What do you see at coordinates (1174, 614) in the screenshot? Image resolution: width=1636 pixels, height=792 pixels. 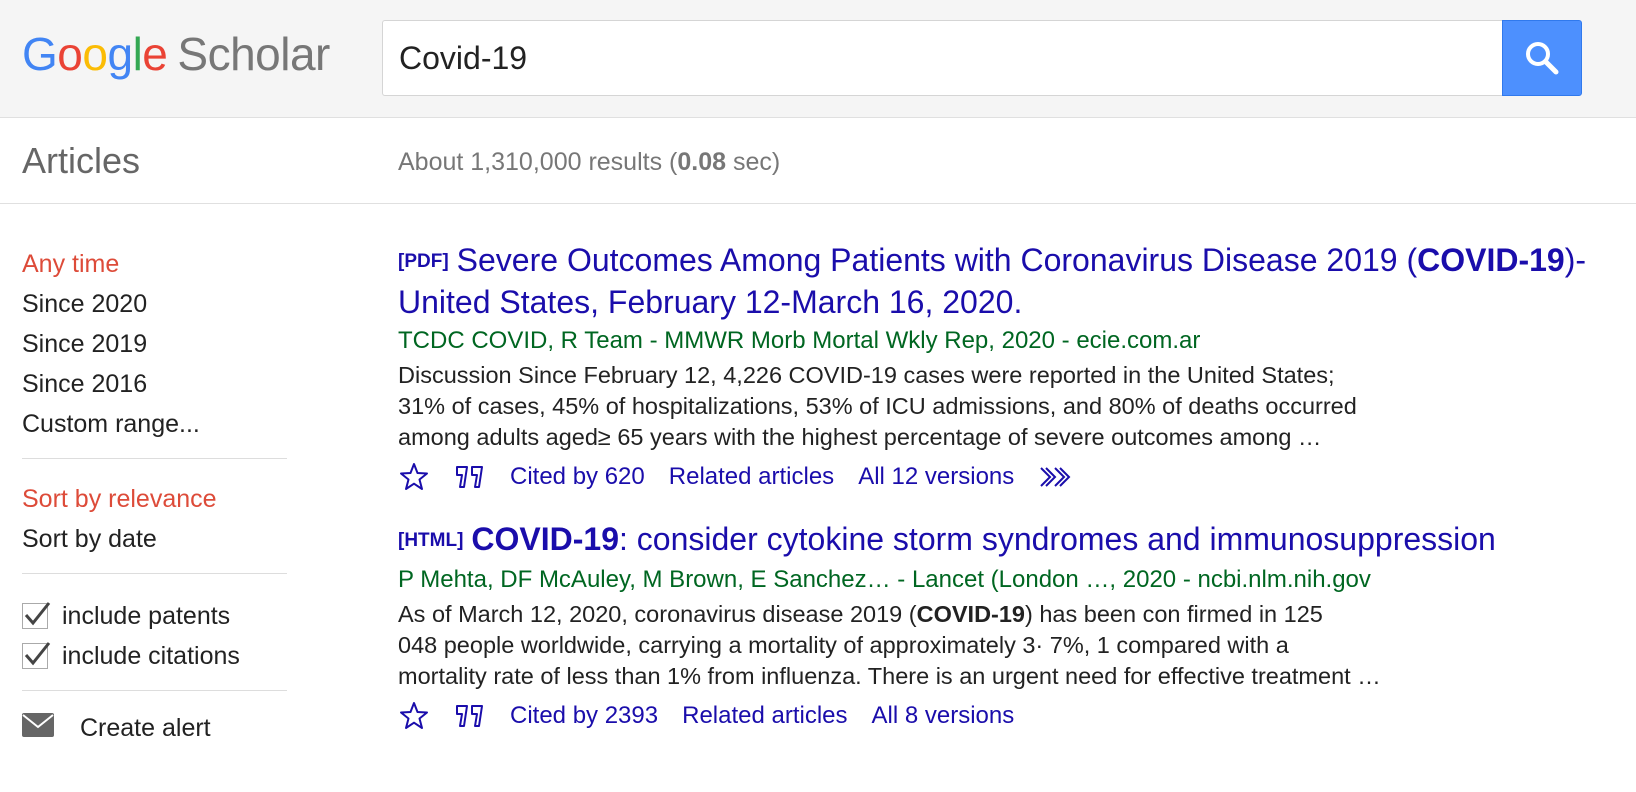 I see `snippet-text: ) has been con firmed in 125` at bounding box center [1174, 614].